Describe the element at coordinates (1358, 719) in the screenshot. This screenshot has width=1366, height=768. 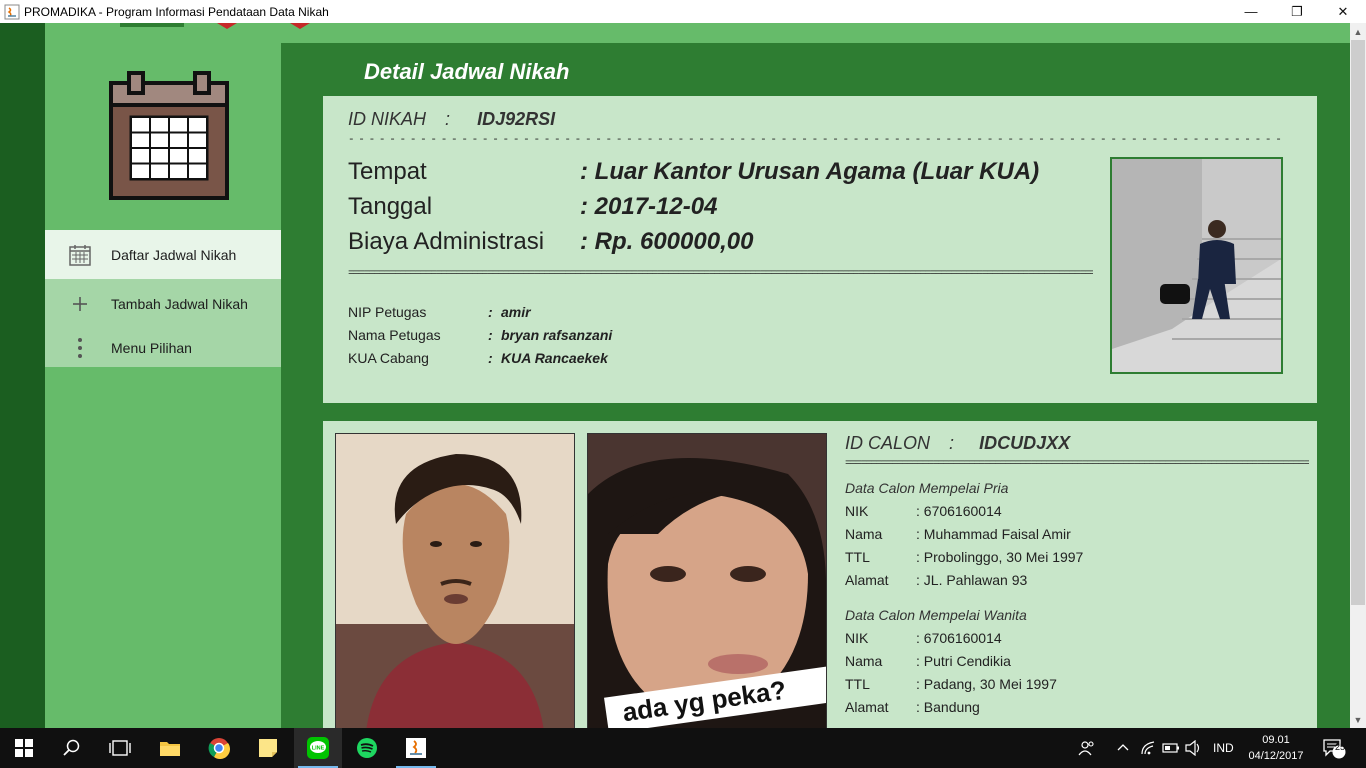
I see `scroll-down-icon: ▼` at that location.